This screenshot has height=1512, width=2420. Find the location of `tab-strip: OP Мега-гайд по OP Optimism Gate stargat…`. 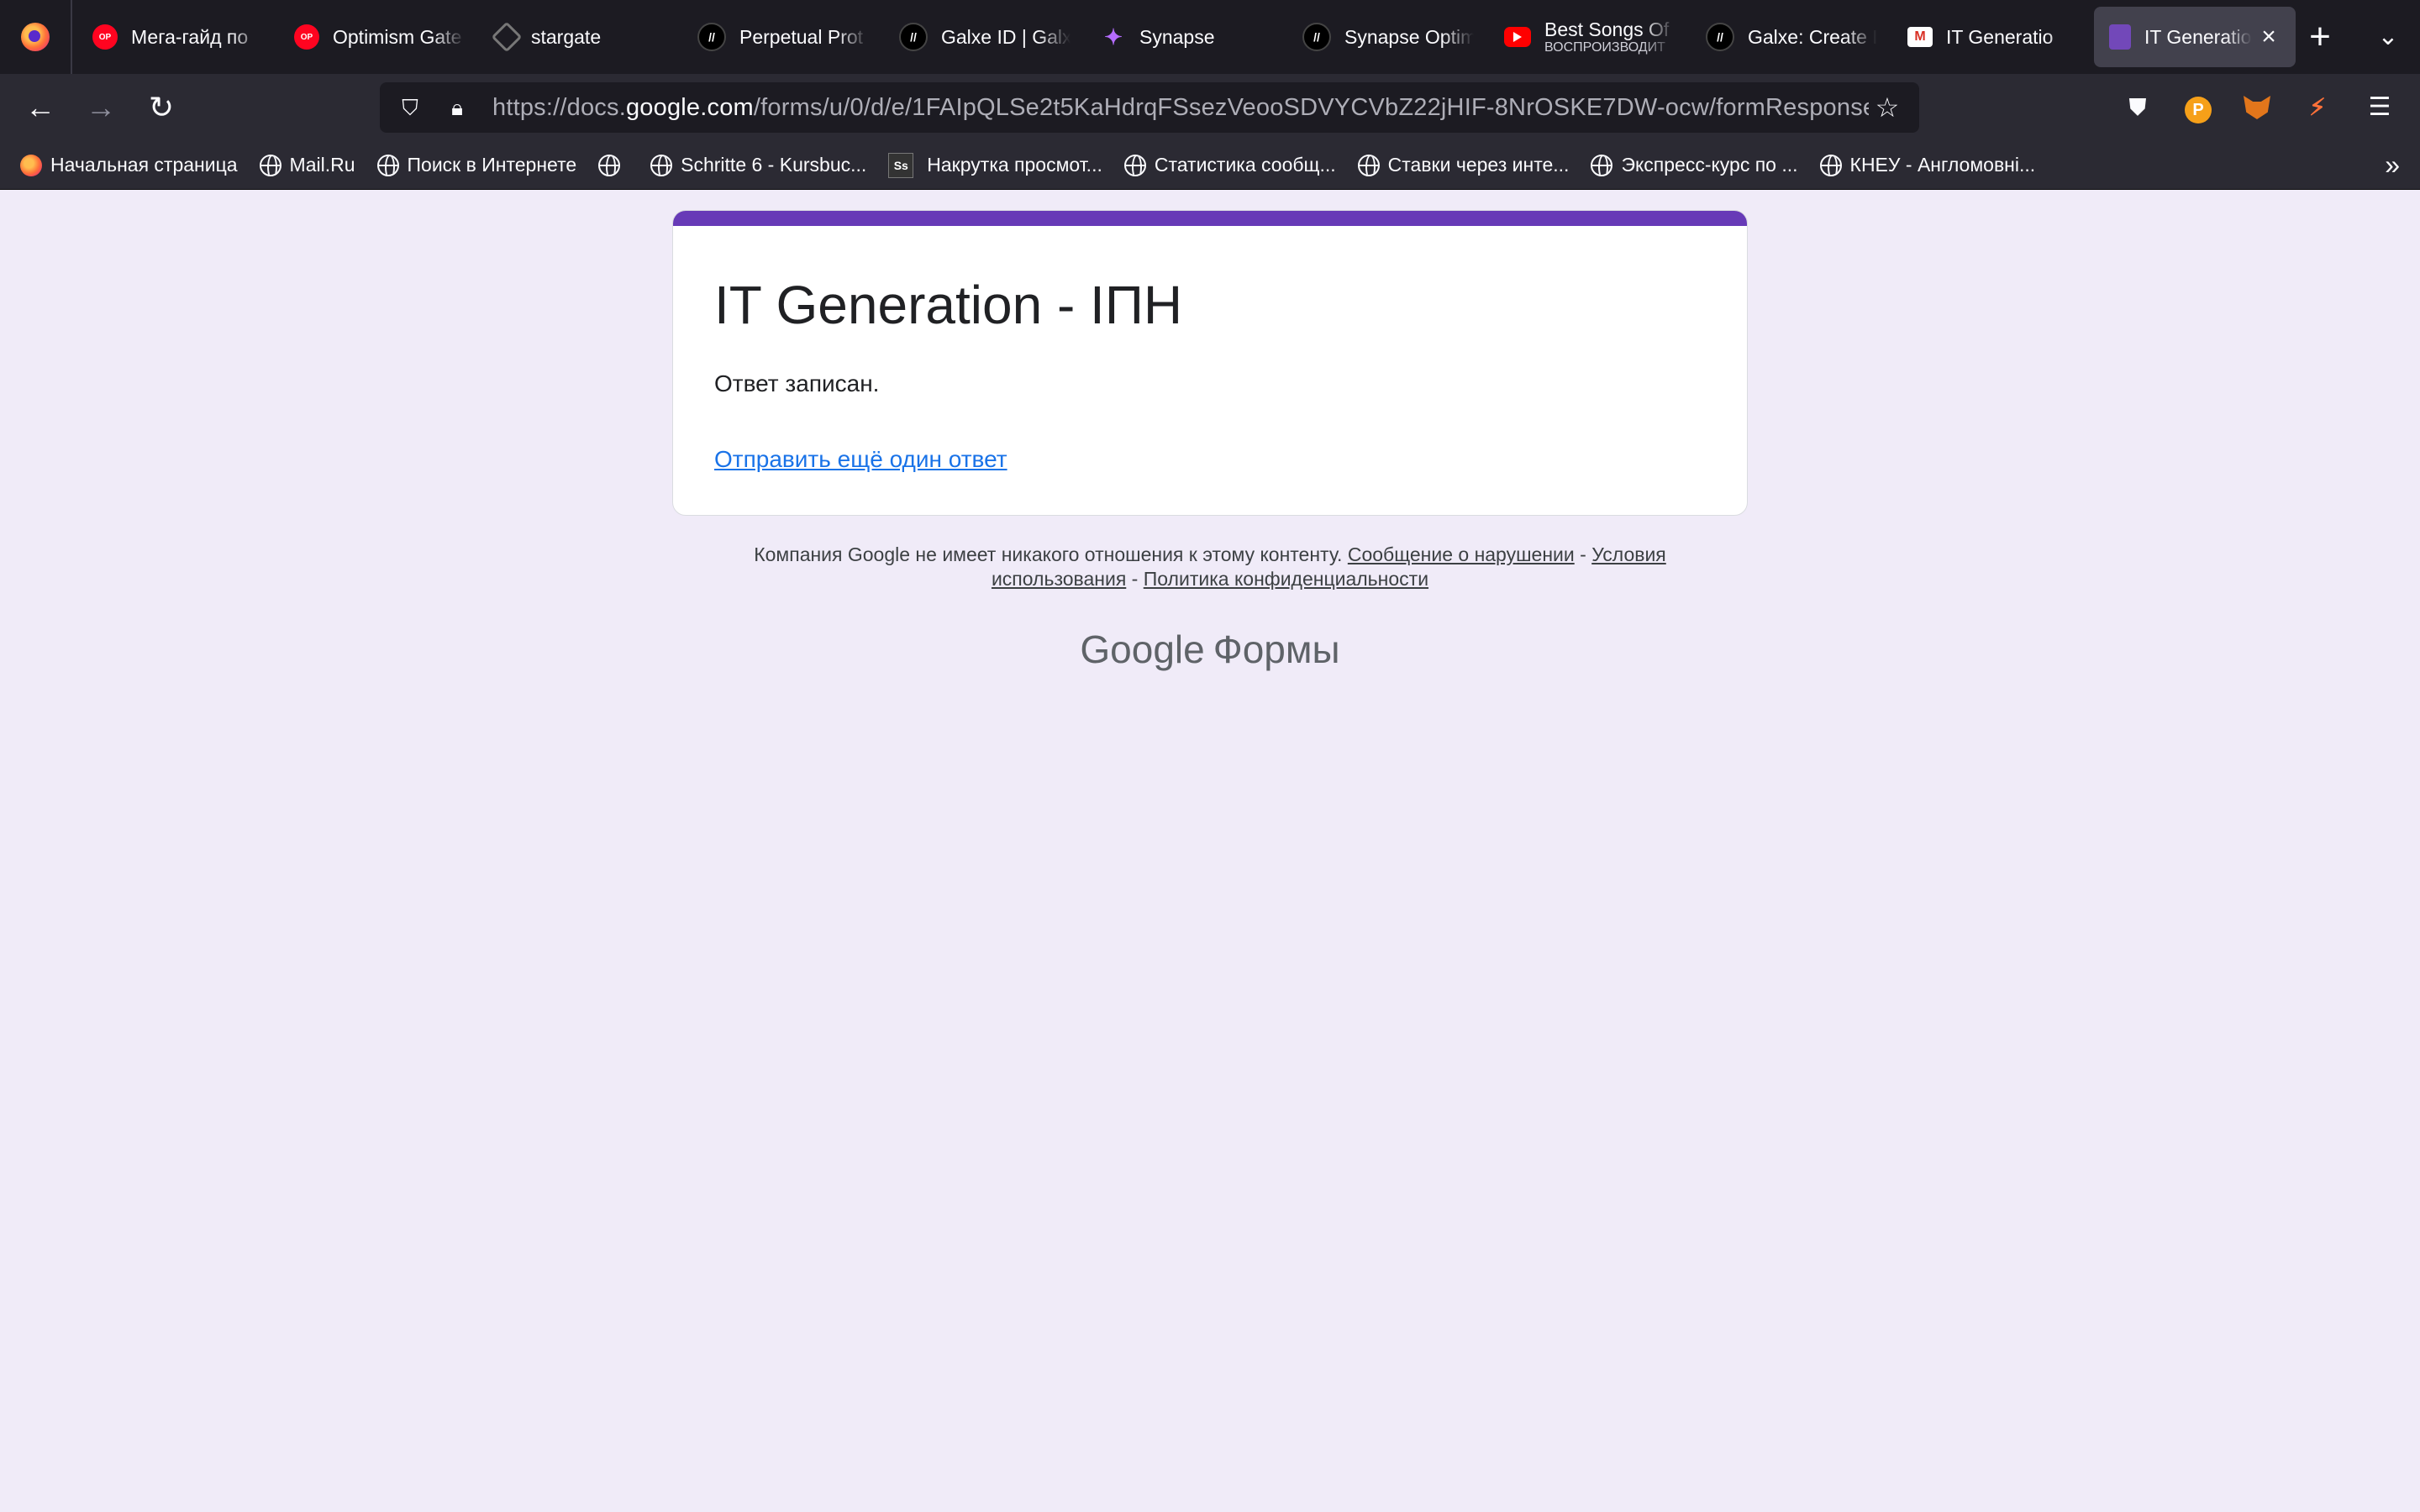

tab-strip: OP Мега-гайд по OP Optimism Gate stargat… is located at coordinates (1184, 37).